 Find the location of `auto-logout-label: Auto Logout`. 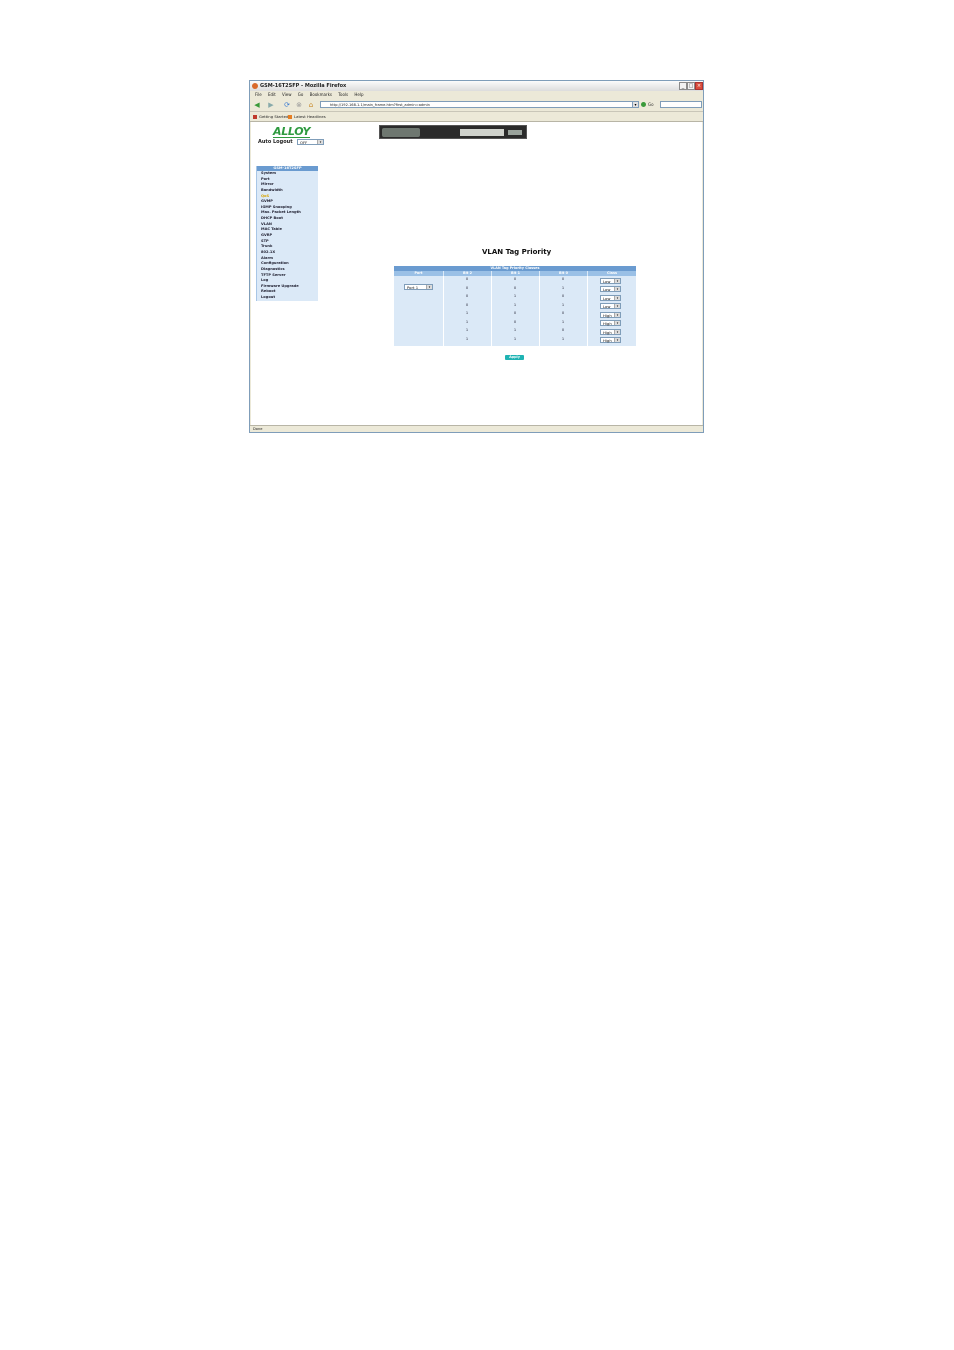

auto-logout-label: Auto Logout is located at coordinates (275, 142).